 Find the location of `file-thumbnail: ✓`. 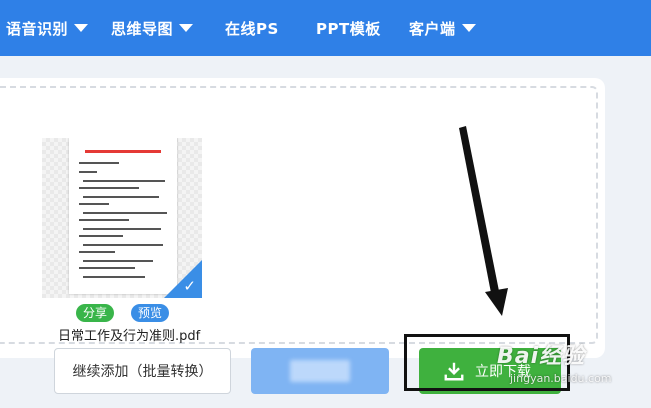

file-thumbnail: ✓ is located at coordinates (122, 218).